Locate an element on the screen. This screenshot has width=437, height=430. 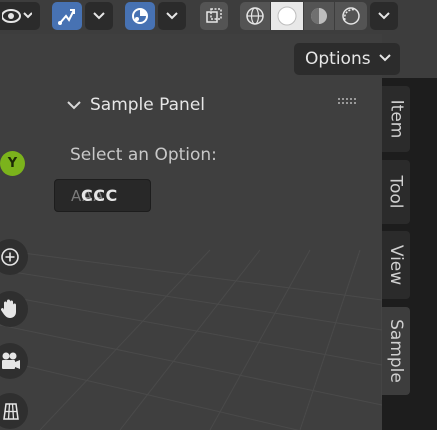
select-option-label: Select an Option: is located at coordinates (143, 155).